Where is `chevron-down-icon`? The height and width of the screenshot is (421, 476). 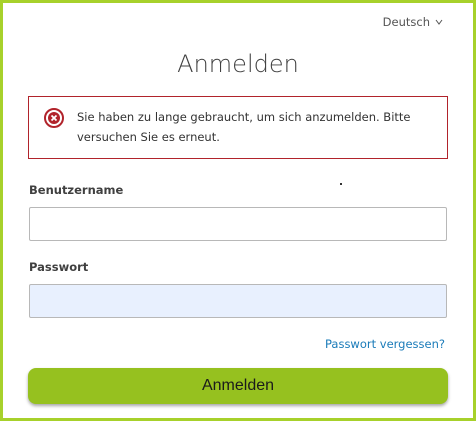 chevron-down-icon is located at coordinates (439, 22).